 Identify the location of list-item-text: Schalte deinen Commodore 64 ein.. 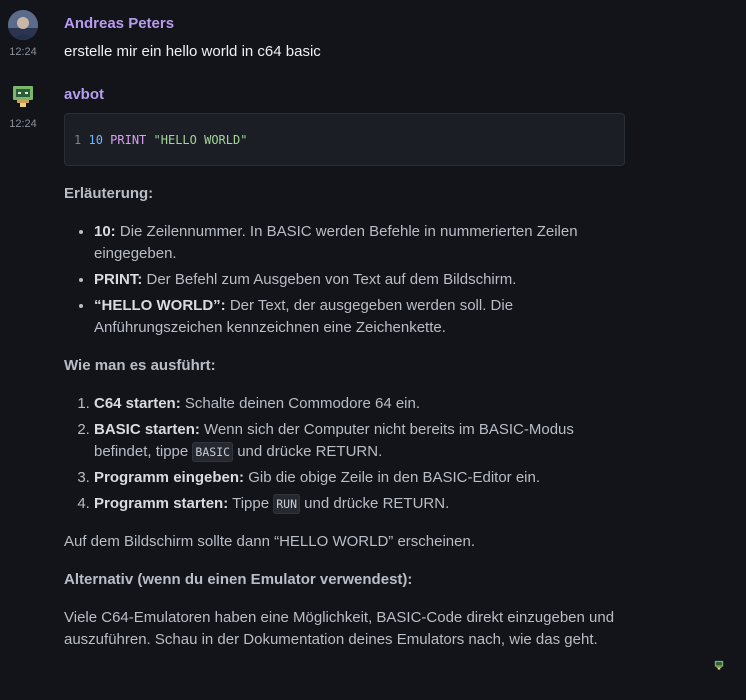
(300, 403).